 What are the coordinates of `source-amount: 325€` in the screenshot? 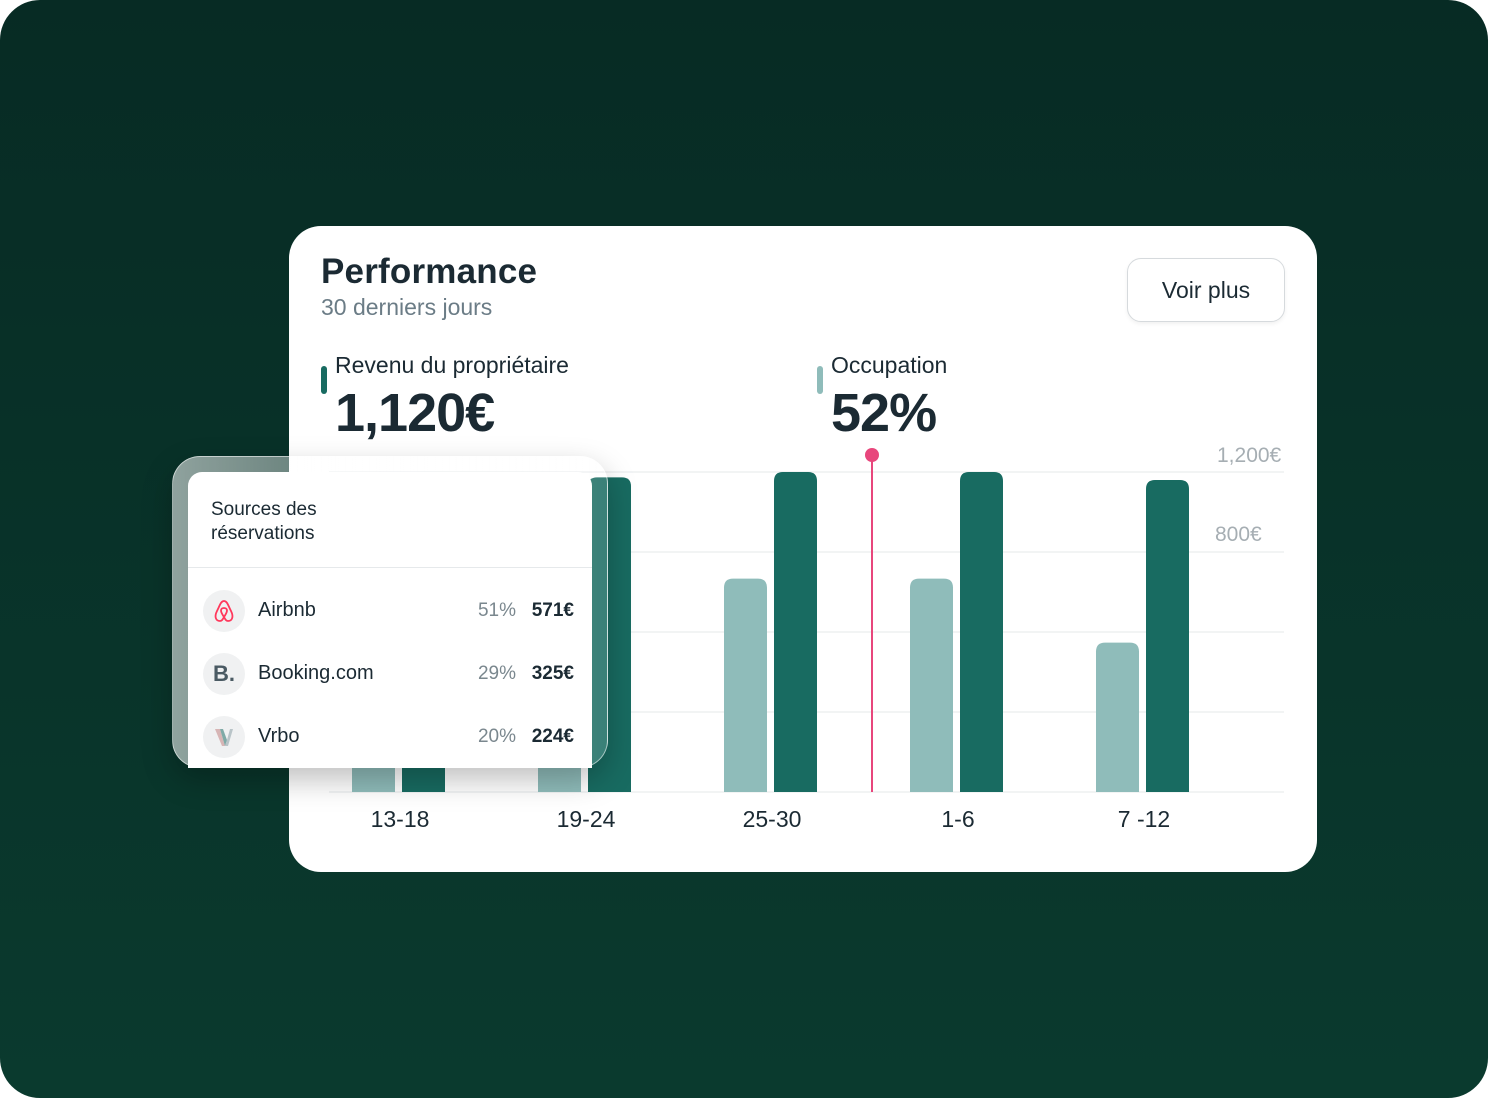 It's located at (552, 673).